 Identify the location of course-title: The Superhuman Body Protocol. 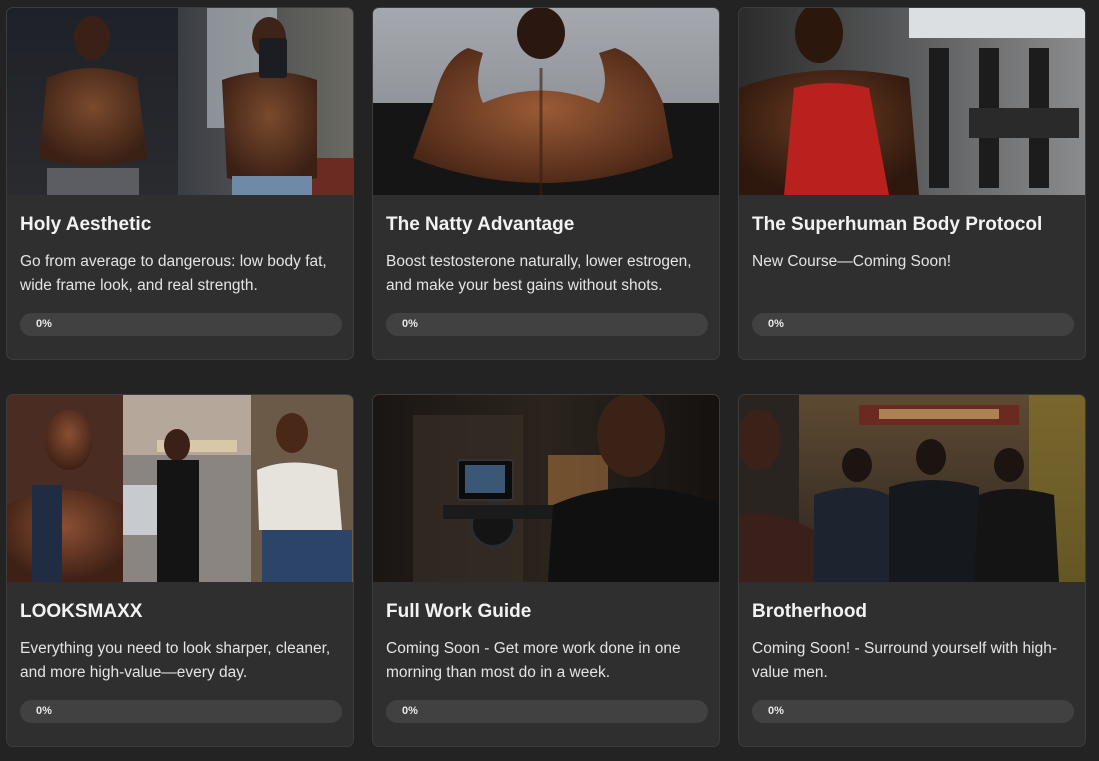
(897, 224).